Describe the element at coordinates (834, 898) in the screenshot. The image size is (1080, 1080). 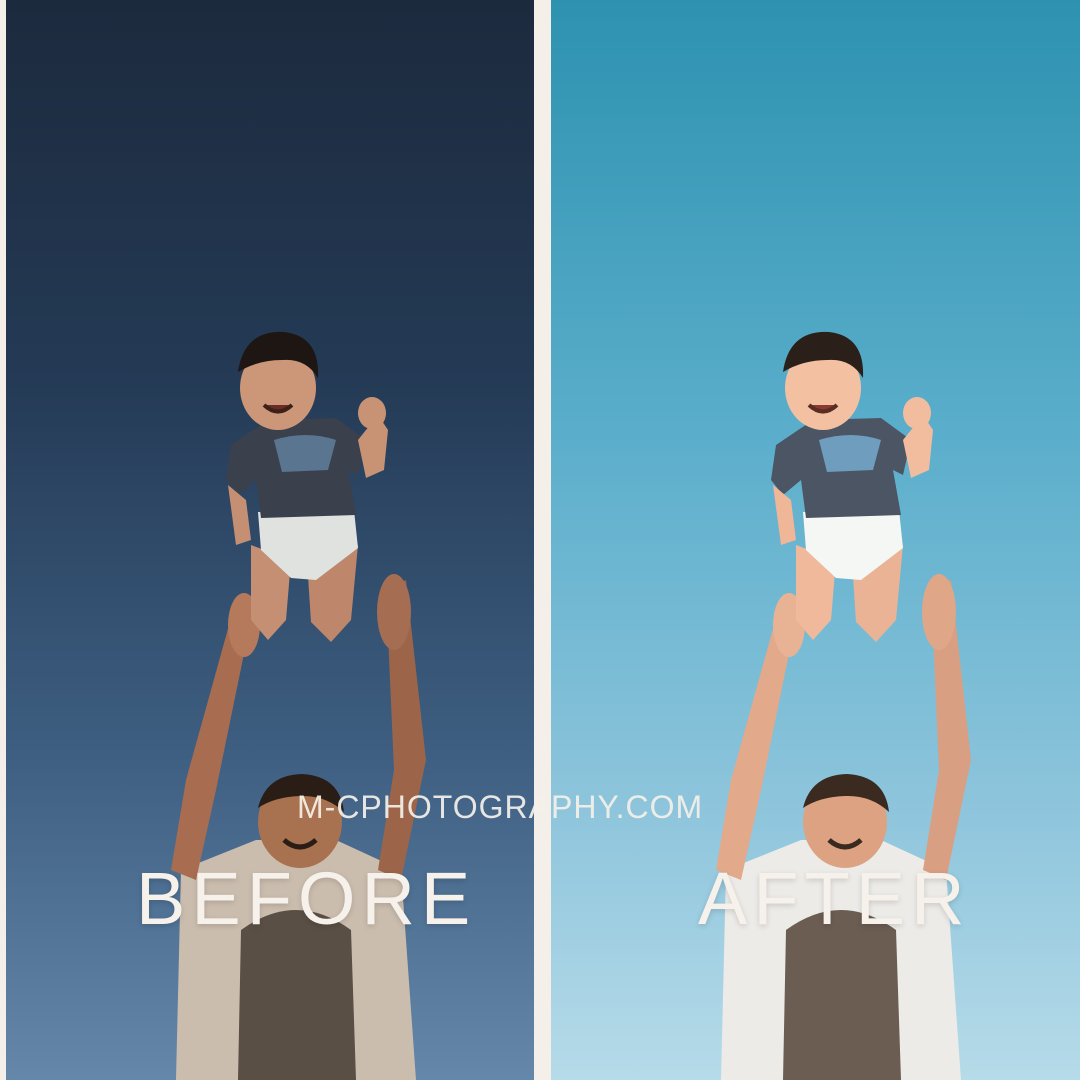
I see `after-label: AFTER` at that location.